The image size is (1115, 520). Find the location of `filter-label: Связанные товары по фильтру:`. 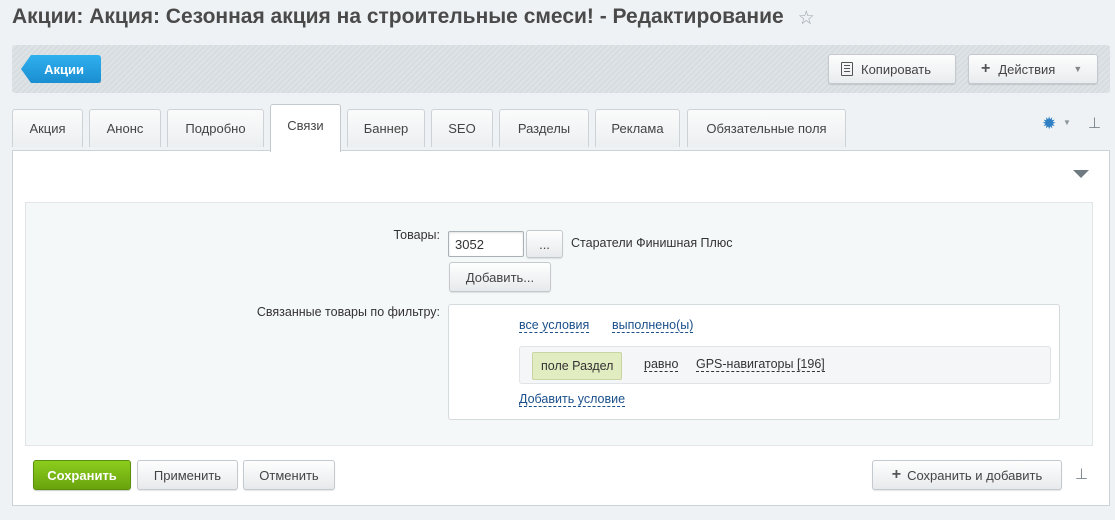

filter-label: Связанные товары по фильтру: is located at coordinates (348, 312).